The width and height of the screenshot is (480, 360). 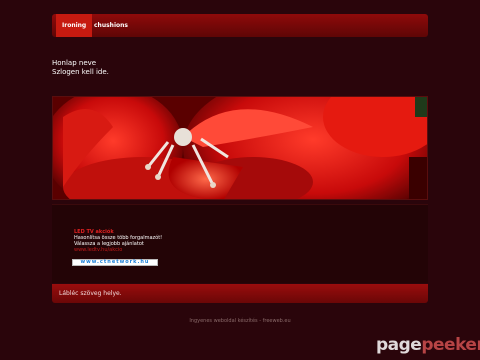 I want to click on site-header: Honlap neve Szlogen kell ide., so click(x=152, y=68).